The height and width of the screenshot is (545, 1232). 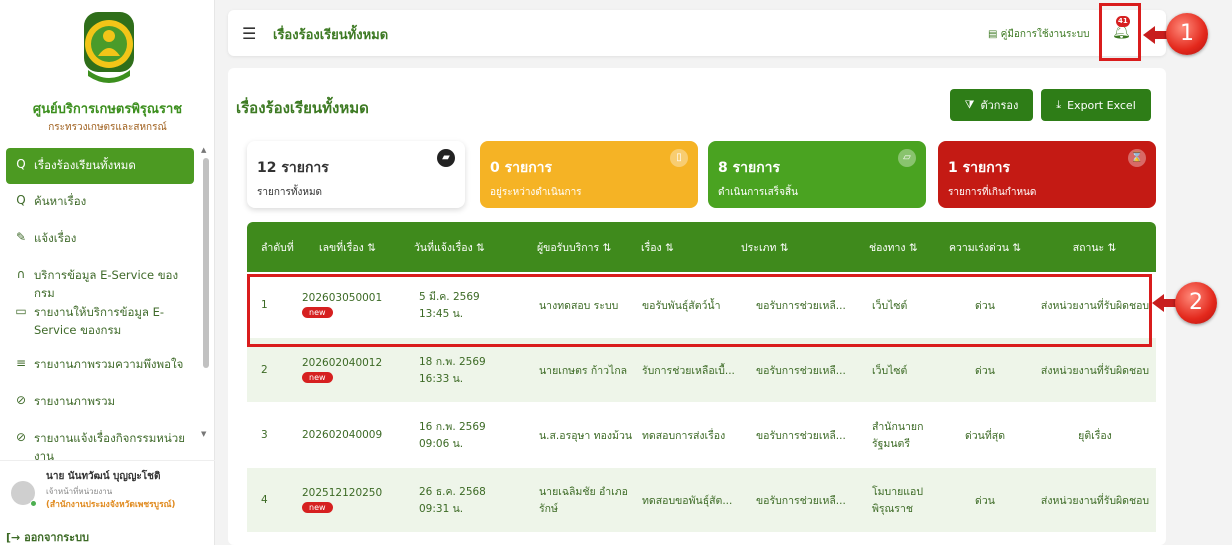 I want to click on column-header-requester: ผู้ขอรับบริการ ⇅, so click(x=584, y=247).